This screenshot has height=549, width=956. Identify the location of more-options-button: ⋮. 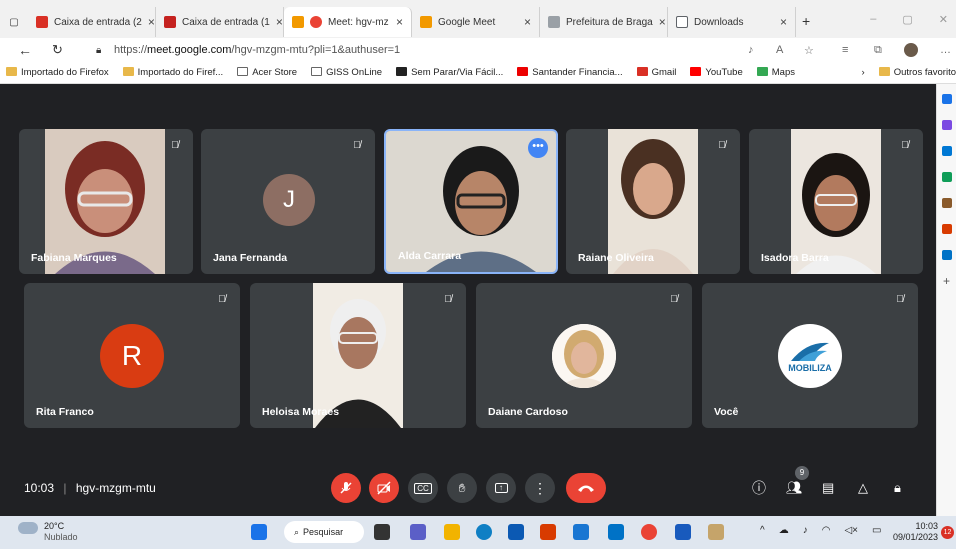
(540, 488).